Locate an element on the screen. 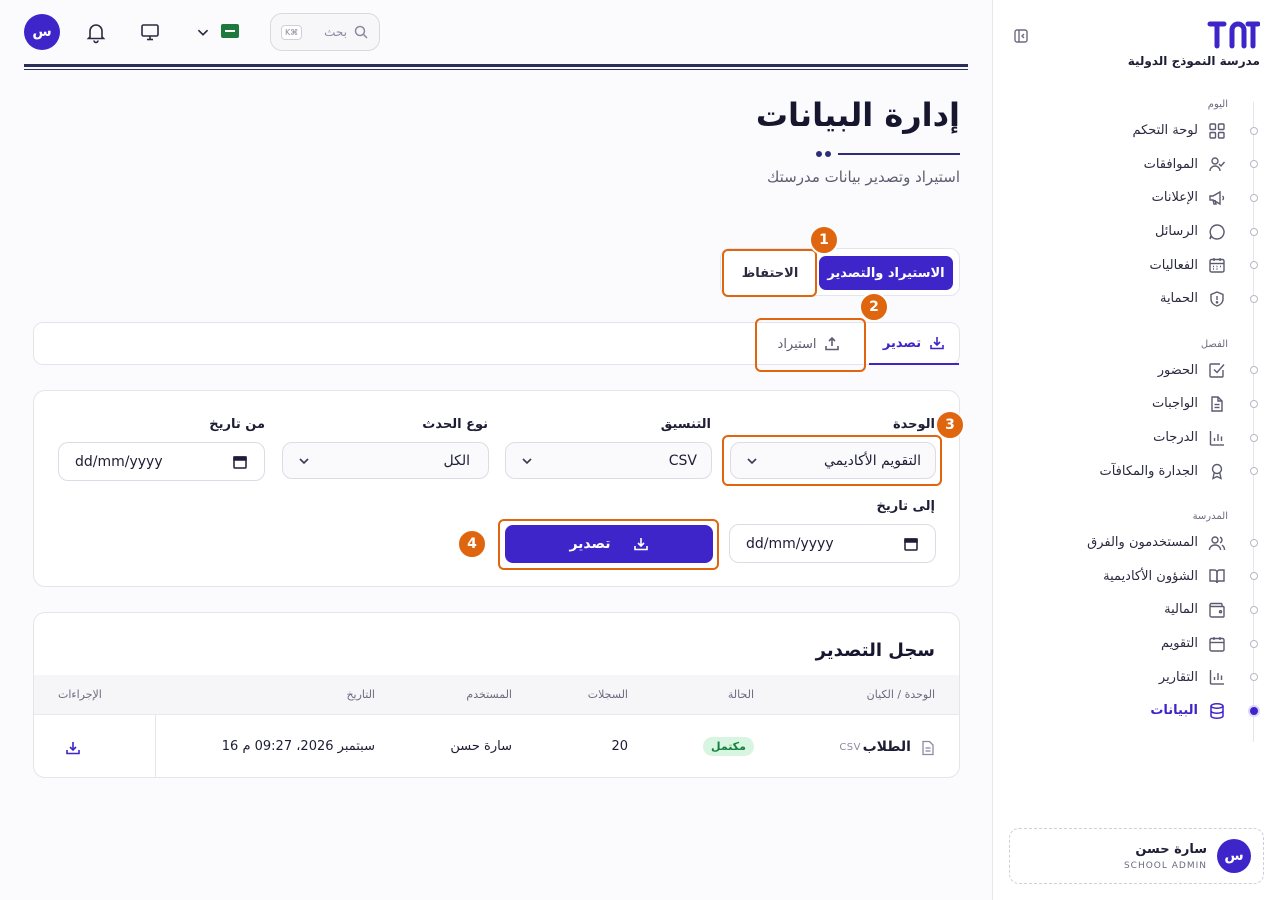 The image size is (1280, 900). top-avatar: س is located at coordinates (42, 32).